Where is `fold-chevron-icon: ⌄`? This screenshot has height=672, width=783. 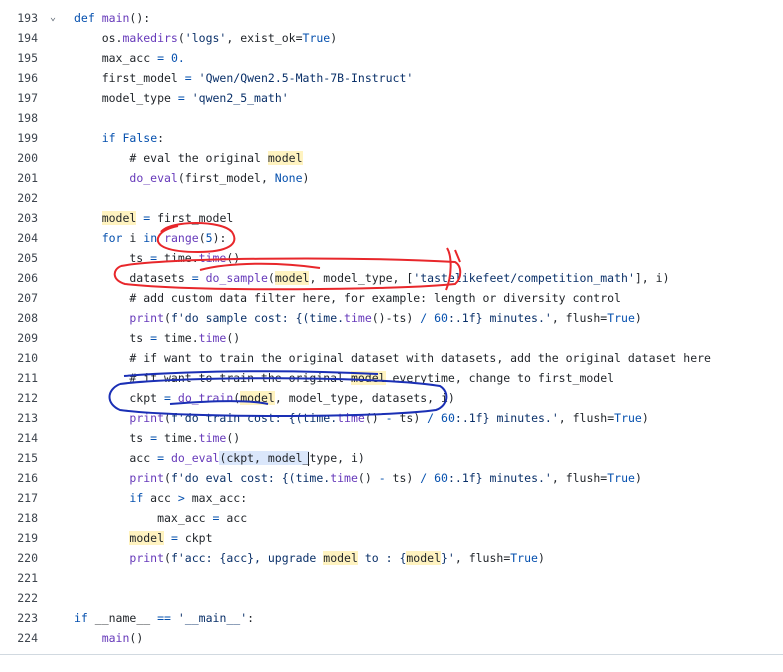
fold-chevron-icon: ⌄ is located at coordinates (53, 18).